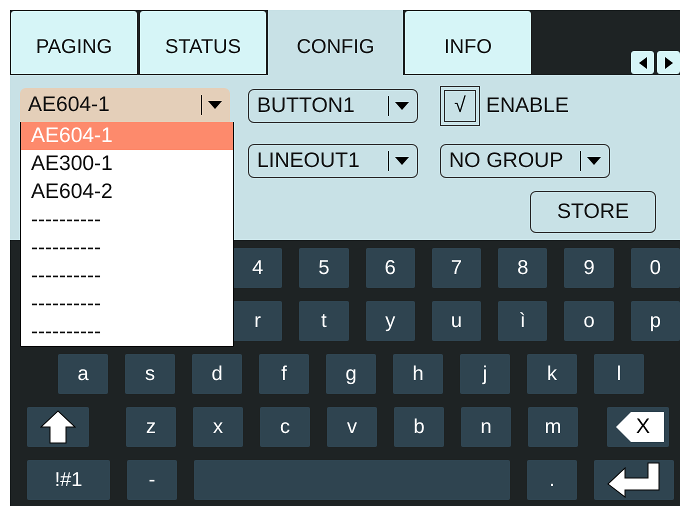 The height and width of the screenshot is (506, 680). What do you see at coordinates (285, 427) in the screenshot?
I see `key: c` at bounding box center [285, 427].